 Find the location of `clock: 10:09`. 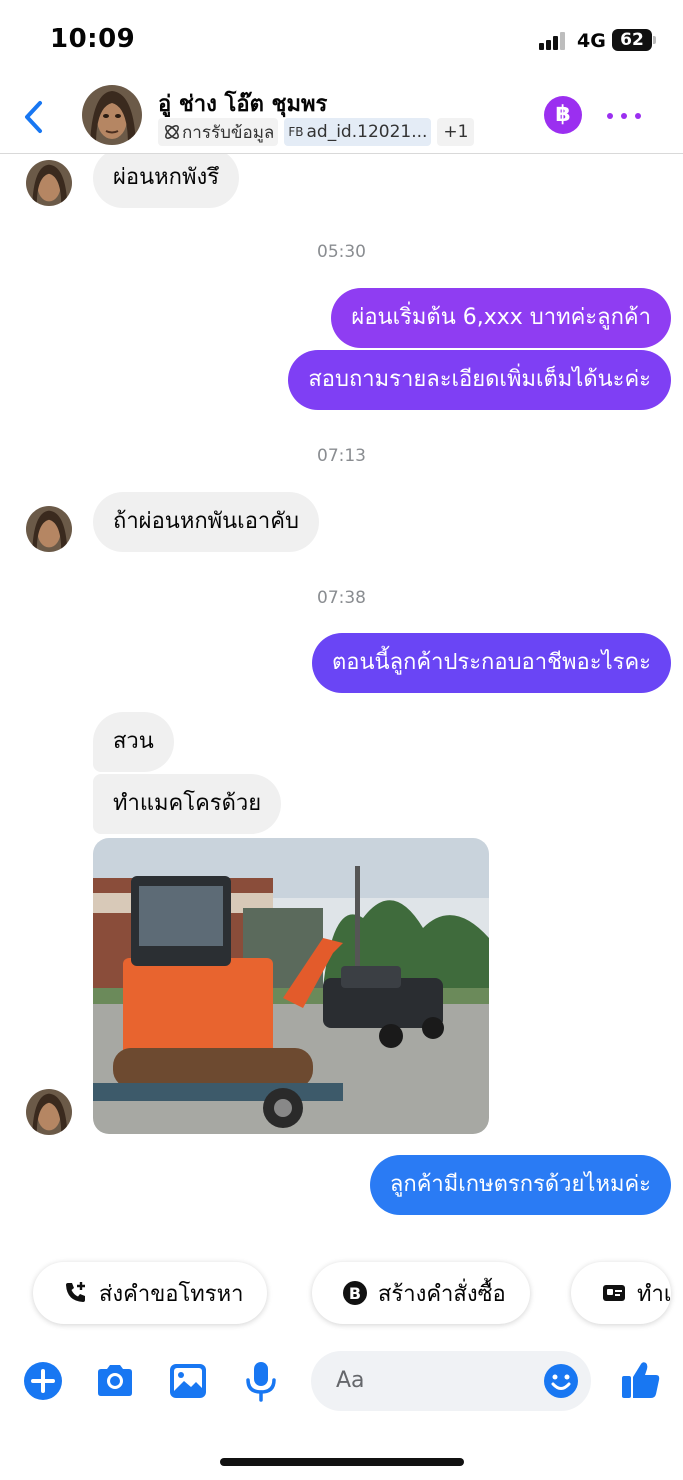

clock: 10:09 is located at coordinates (93, 39).